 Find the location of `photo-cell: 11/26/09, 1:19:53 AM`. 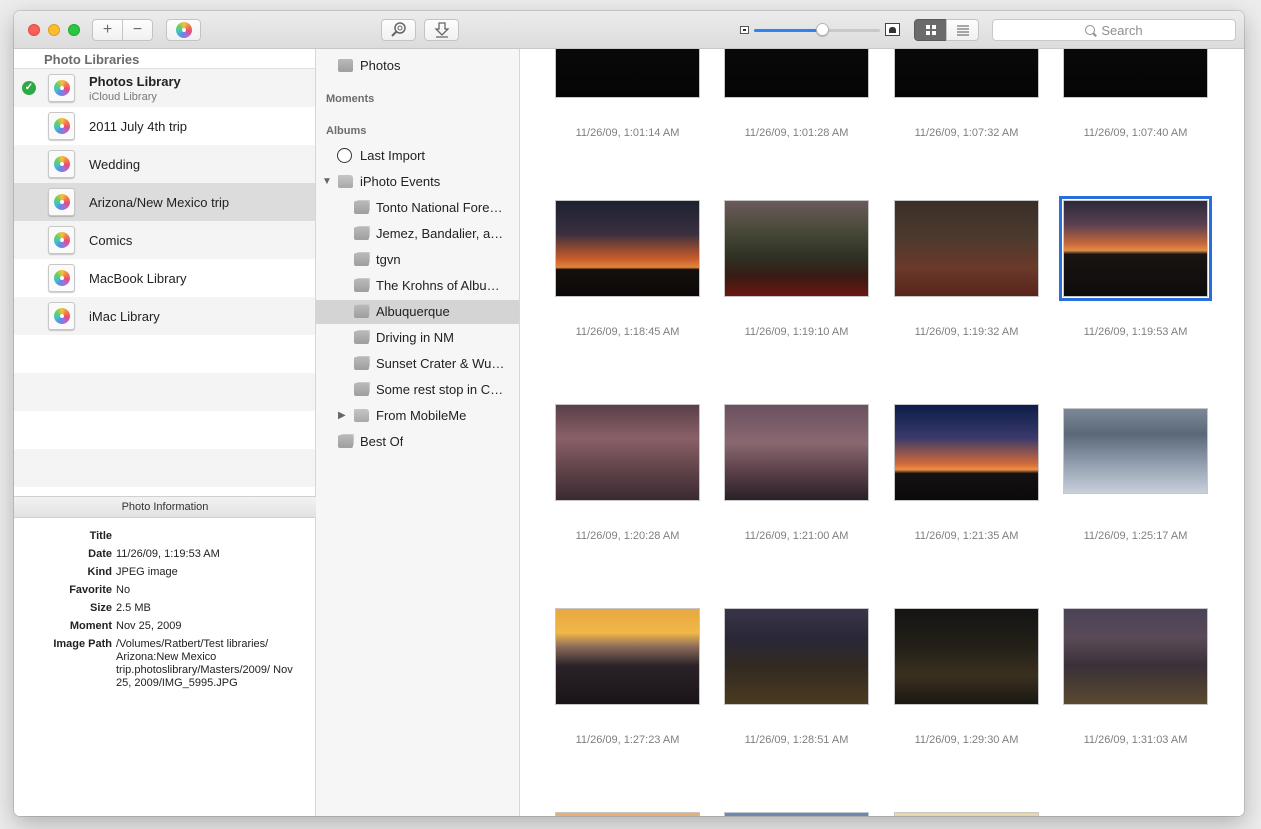

photo-cell: 11/26/09, 1:19:53 AM is located at coordinates (1135, 273).